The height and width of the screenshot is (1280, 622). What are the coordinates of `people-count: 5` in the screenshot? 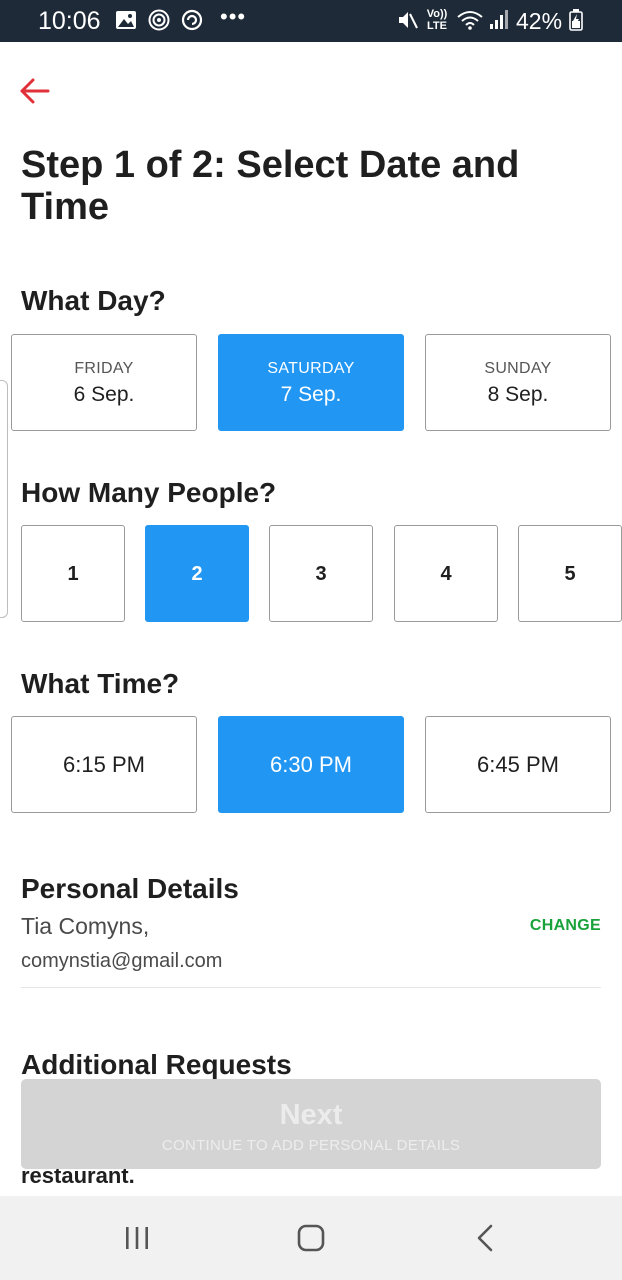 It's located at (570, 574).